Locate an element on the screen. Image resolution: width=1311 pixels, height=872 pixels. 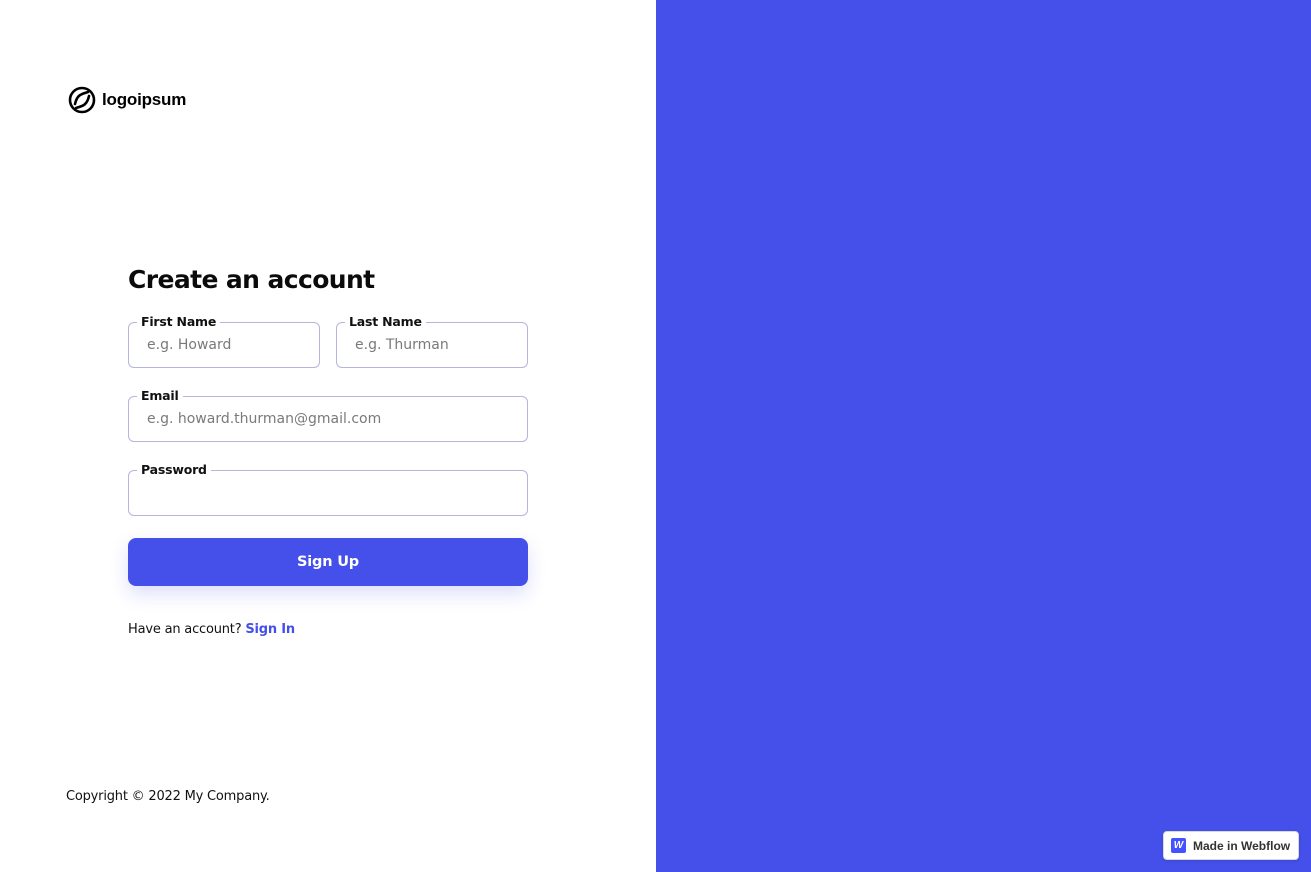
webflow-icon: W is located at coordinates (1178, 845).